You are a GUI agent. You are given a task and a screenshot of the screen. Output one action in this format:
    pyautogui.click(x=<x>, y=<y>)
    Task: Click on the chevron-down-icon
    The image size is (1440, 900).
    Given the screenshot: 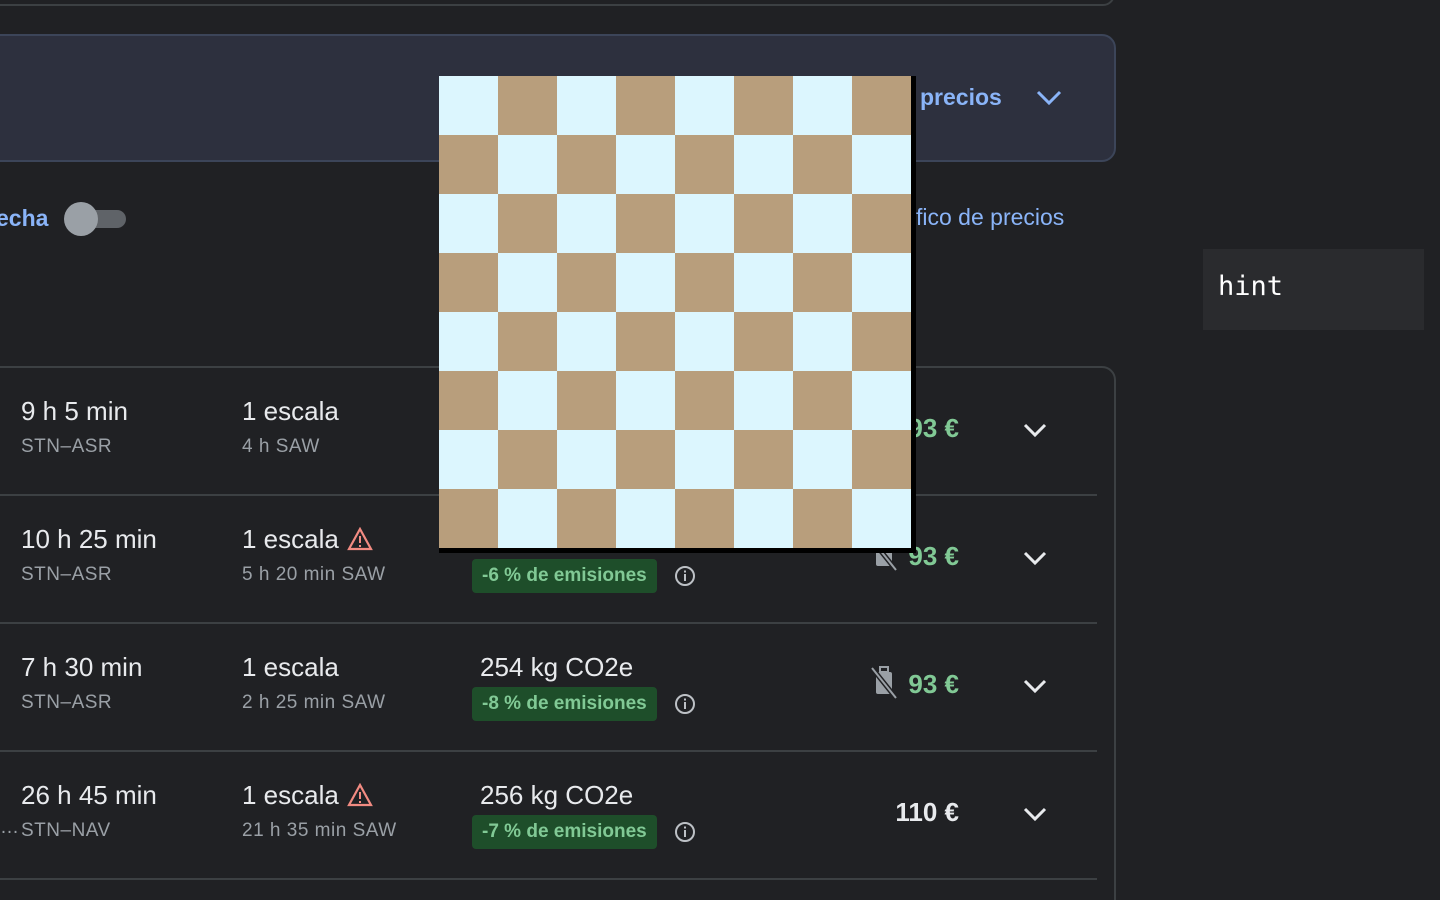 What is the action you would take?
    pyautogui.click(x=1049, y=98)
    